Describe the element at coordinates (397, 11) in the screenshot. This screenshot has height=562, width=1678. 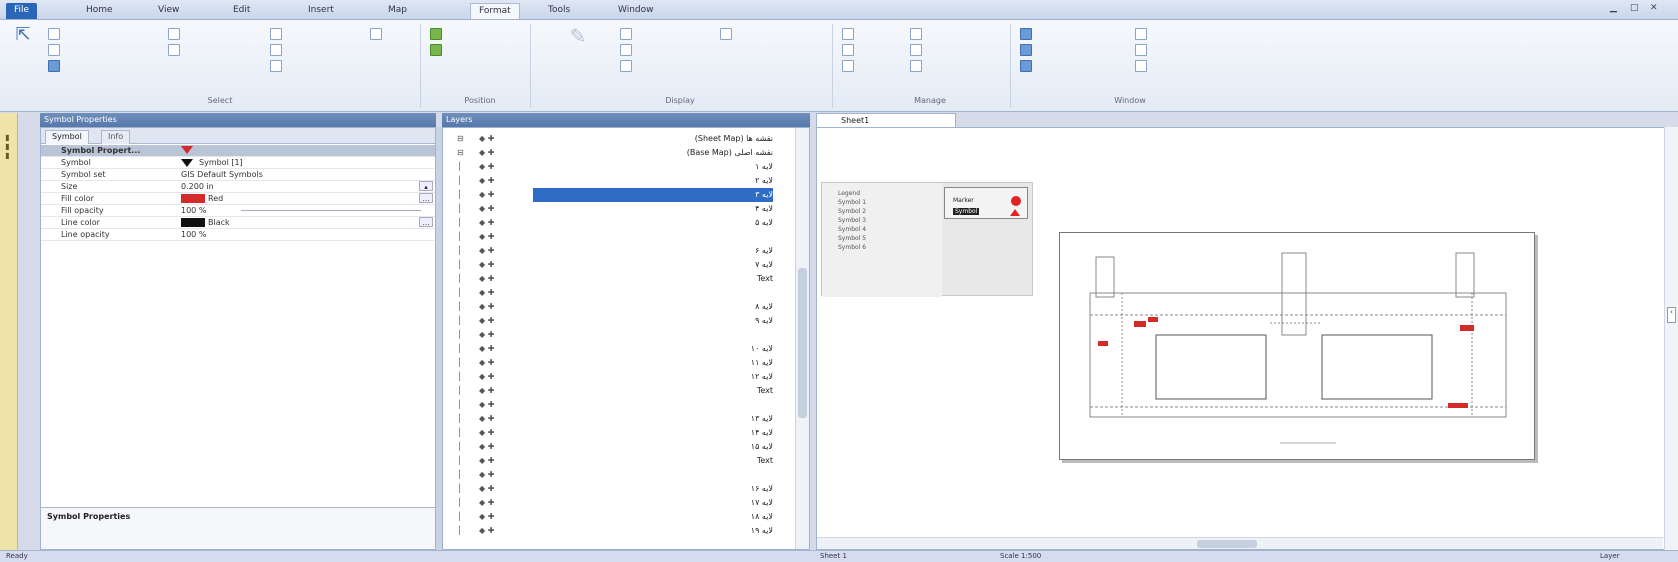
I see `tab-map: Map` at that location.